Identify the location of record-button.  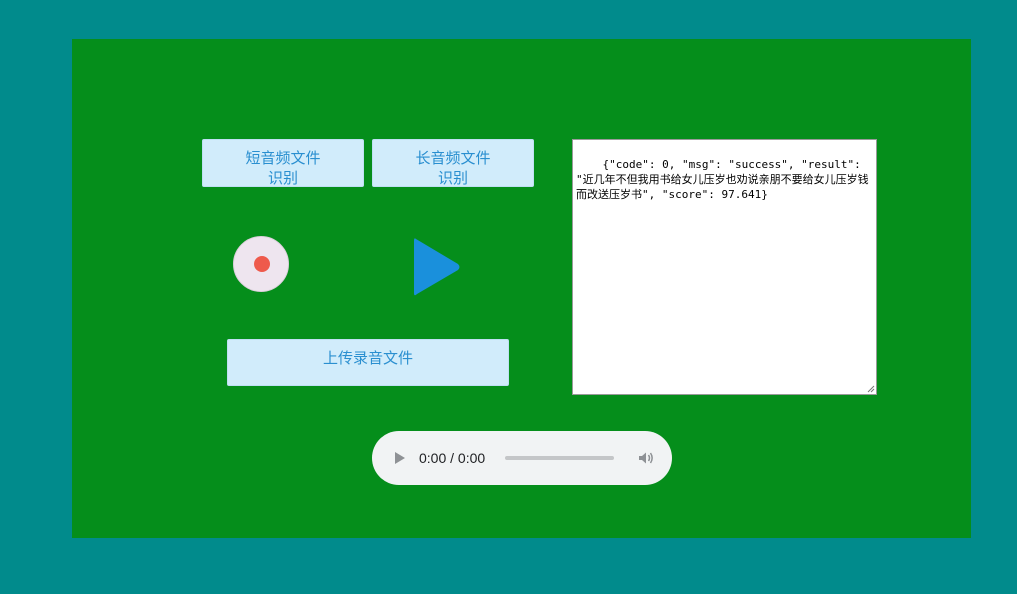
(261, 264).